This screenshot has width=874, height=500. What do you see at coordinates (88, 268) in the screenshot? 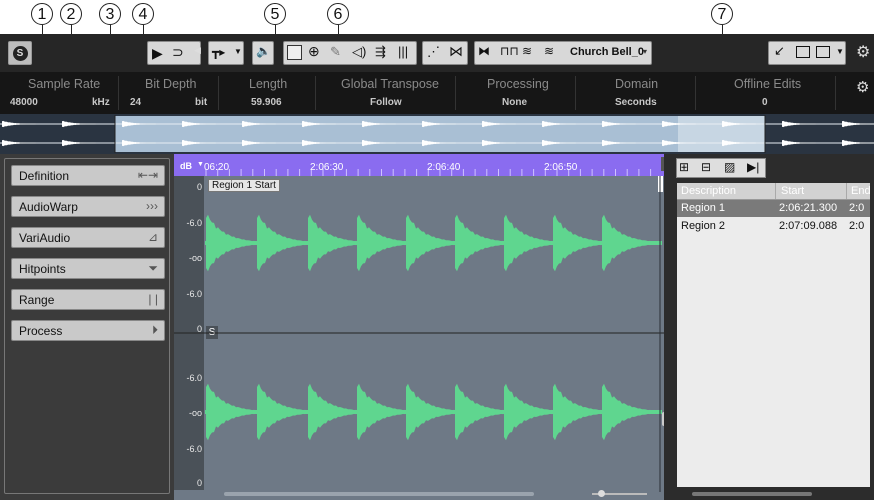
I see `tab-hitpoints: Hitpoints ⏷` at bounding box center [88, 268].